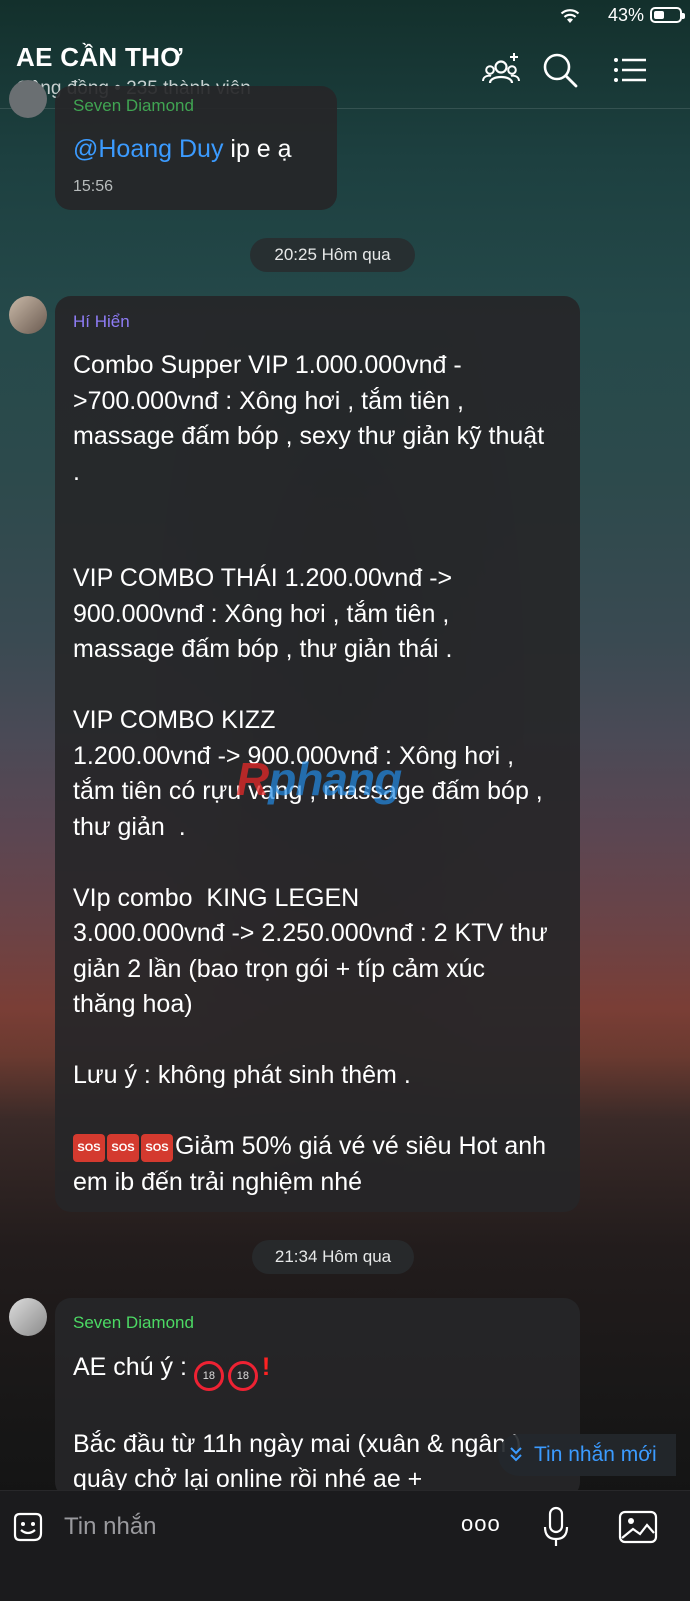 The width and height of the screenshot is (690, 1601). I want to click on message-body: ip e ạ, so click(257, 149).